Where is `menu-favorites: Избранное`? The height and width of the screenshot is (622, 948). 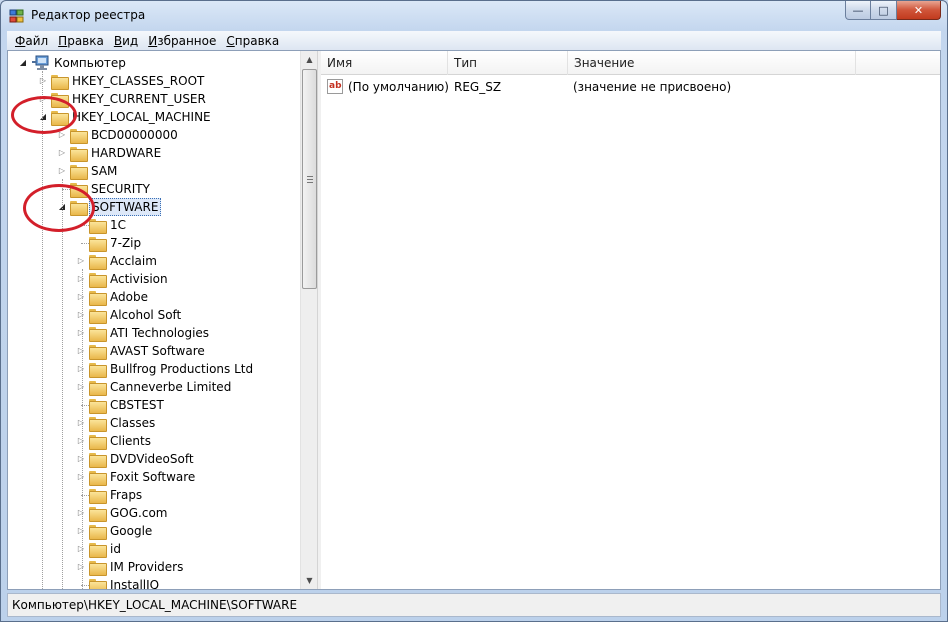 menu-favorites: Избранное is located at coordinates (182, 41).